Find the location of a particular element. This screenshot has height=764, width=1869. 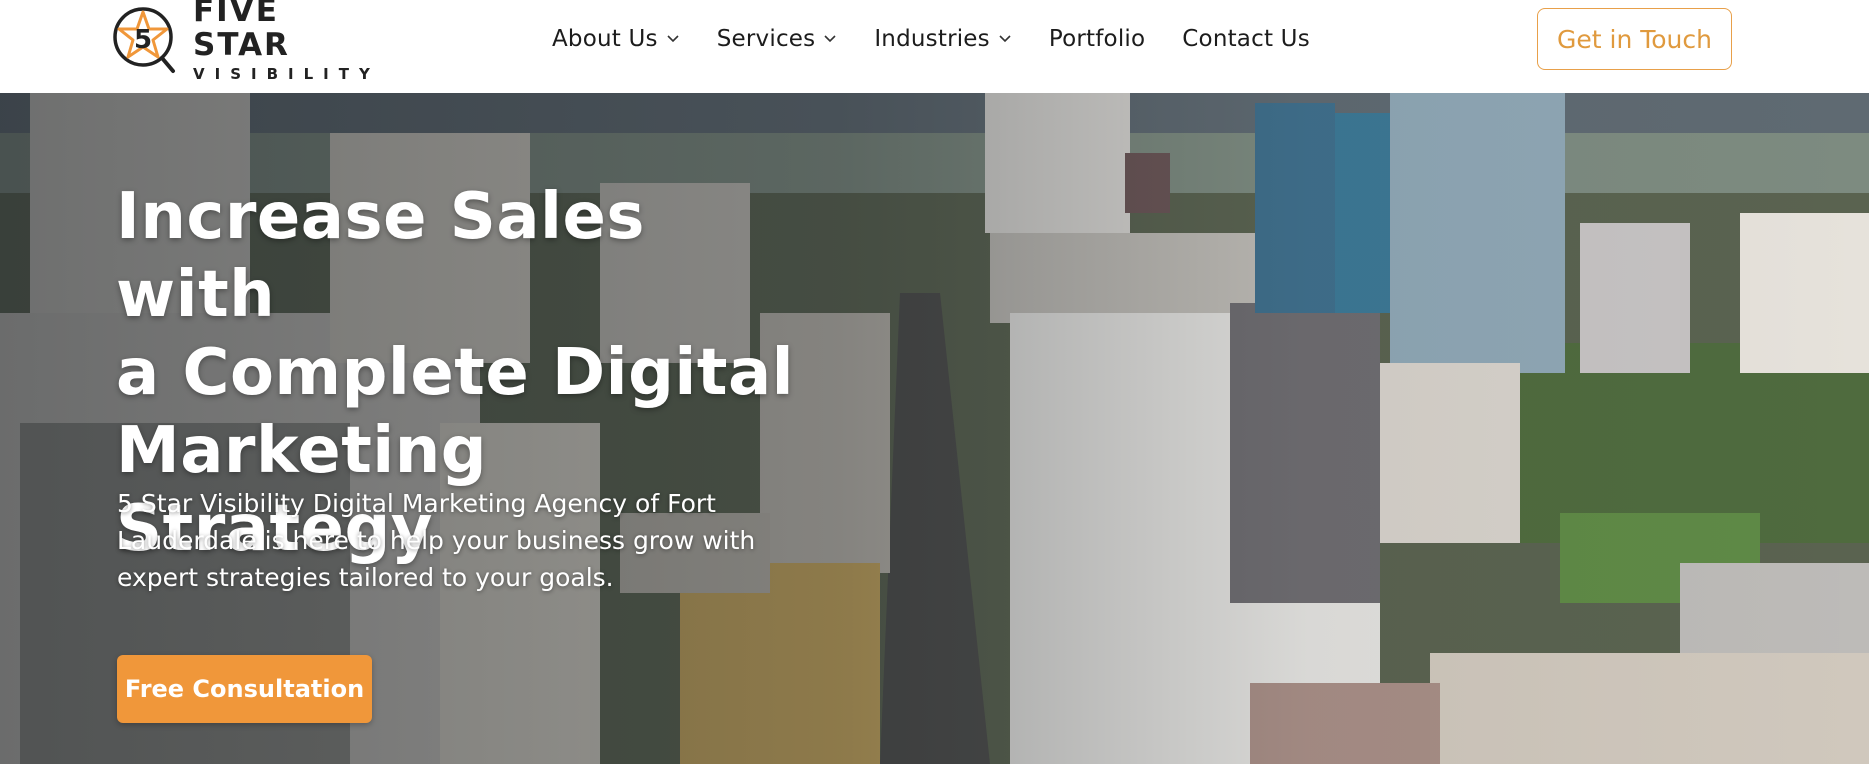

logo-badge-number: 5 is located at coordinates (143, 40).